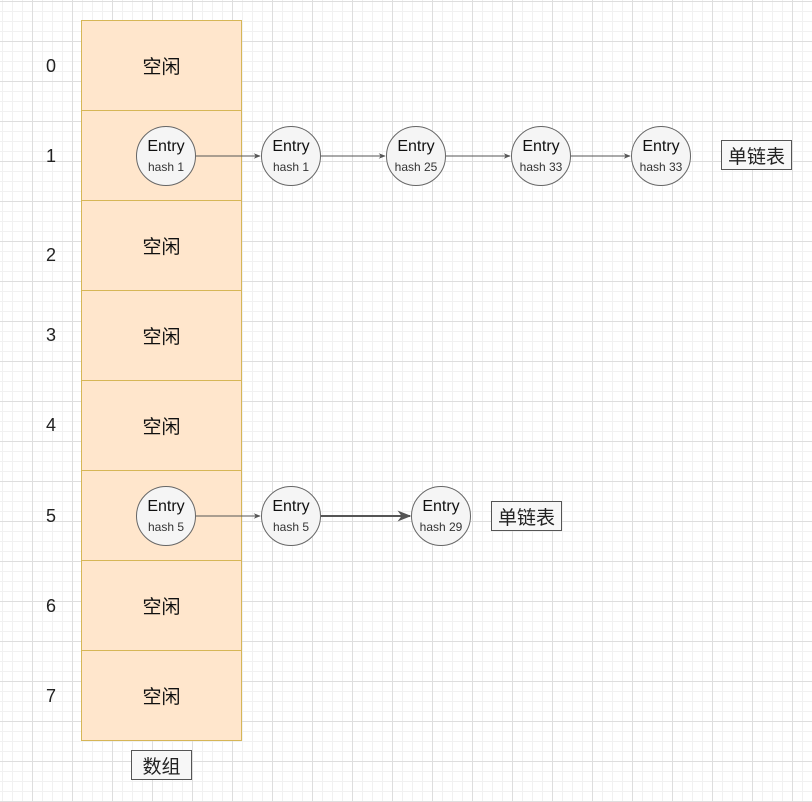 The height and width of the screenshot is (802, 812). Describe the element at coordinates (161, 65) in the screenshot. I see `array-cell-0: 空闲` at that location.